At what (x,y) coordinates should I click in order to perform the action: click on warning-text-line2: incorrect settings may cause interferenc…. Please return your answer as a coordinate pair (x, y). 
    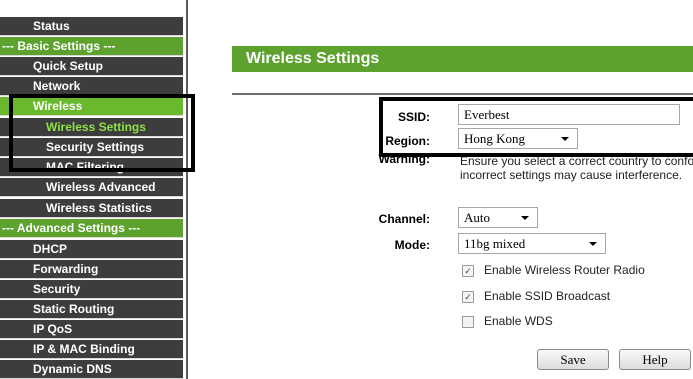
    Looking at the image, I should click on (571, 175).